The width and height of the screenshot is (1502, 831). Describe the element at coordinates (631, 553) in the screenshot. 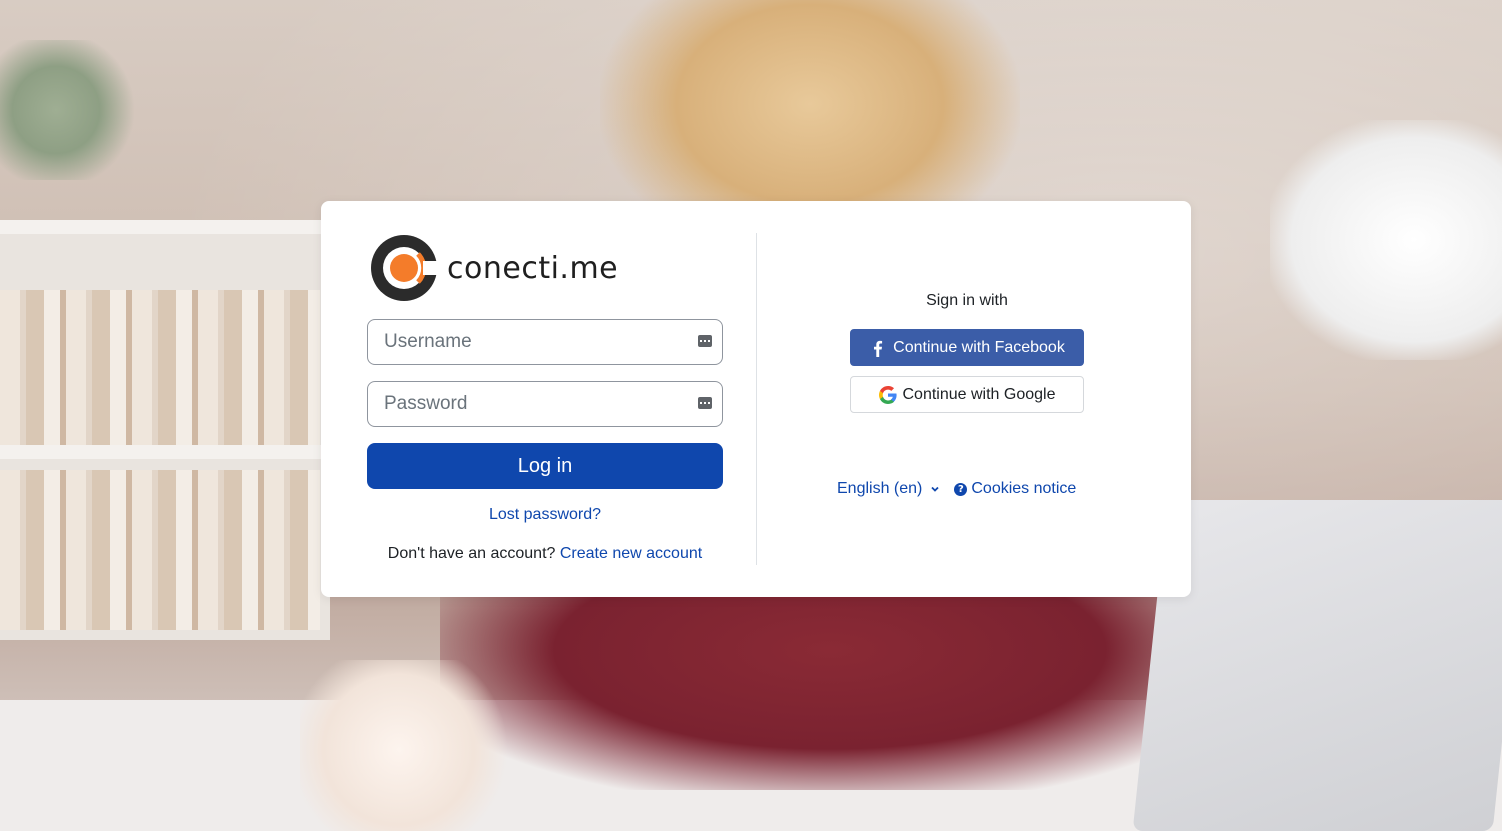

I see `create-account-link: Create new account` at that location.